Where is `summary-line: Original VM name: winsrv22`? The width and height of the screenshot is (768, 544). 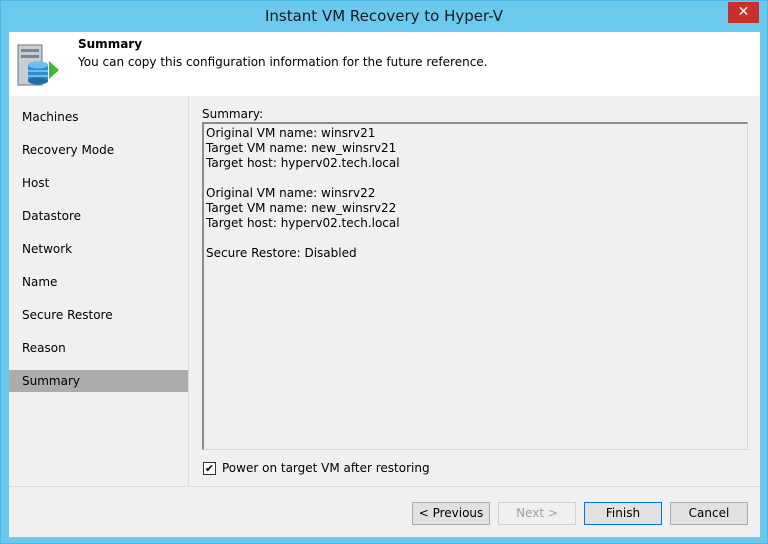
summary-line: Original VM name: winsrv22 is located at coordinates (291, 193).